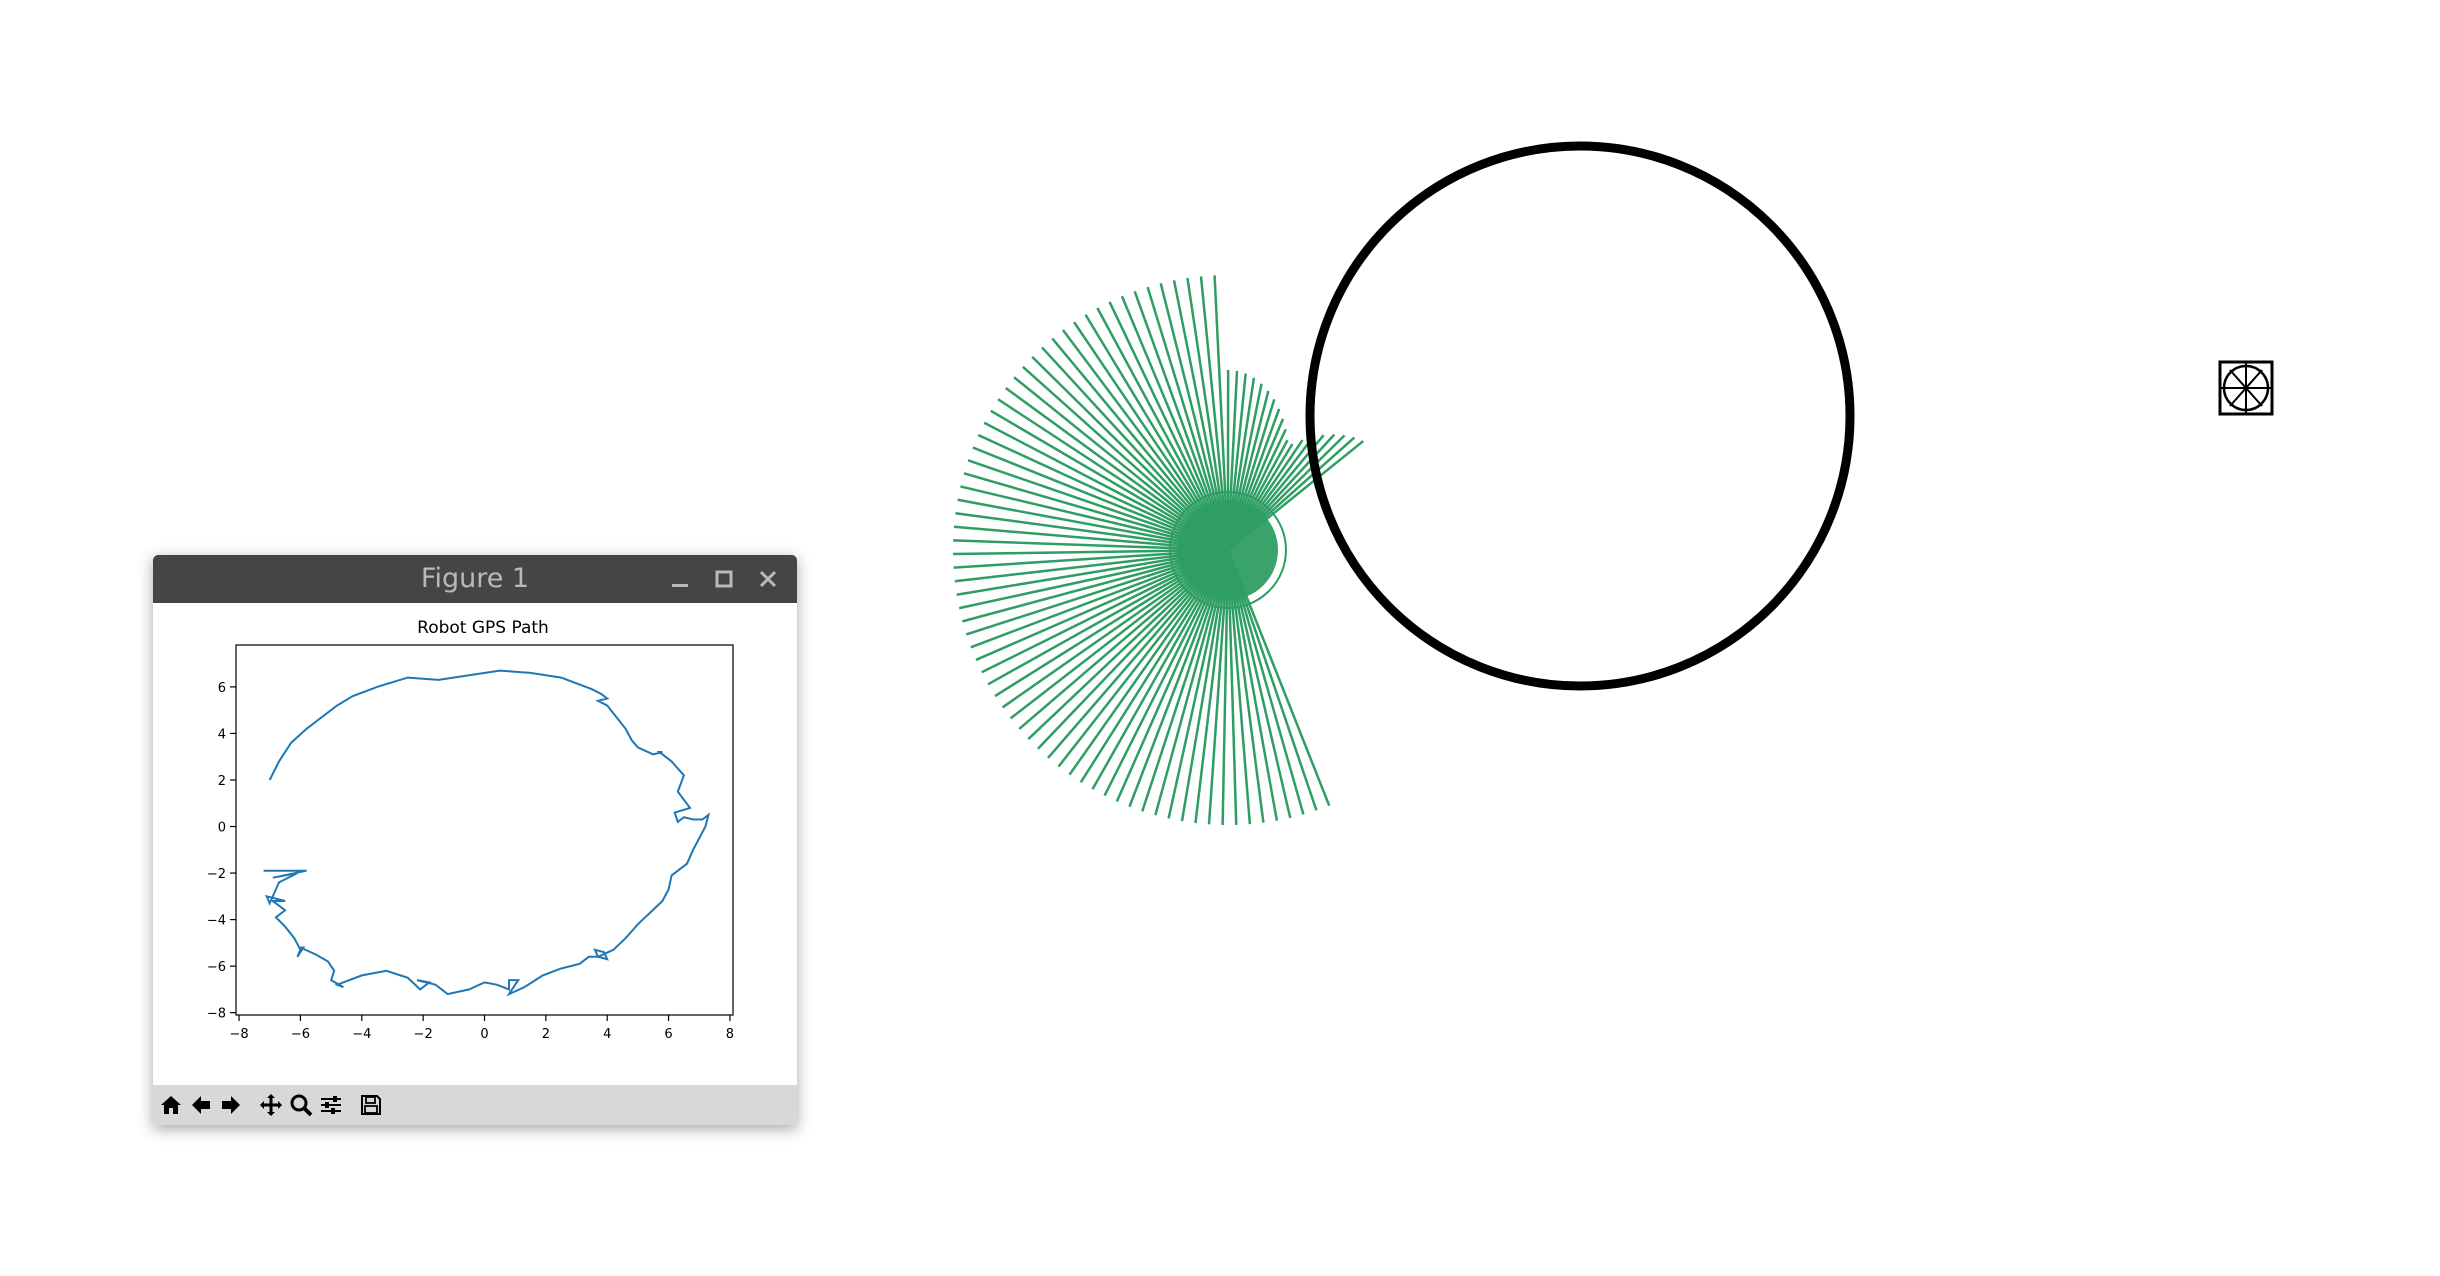  I want to click on x-tick-label: 2, so click(546, 1034).